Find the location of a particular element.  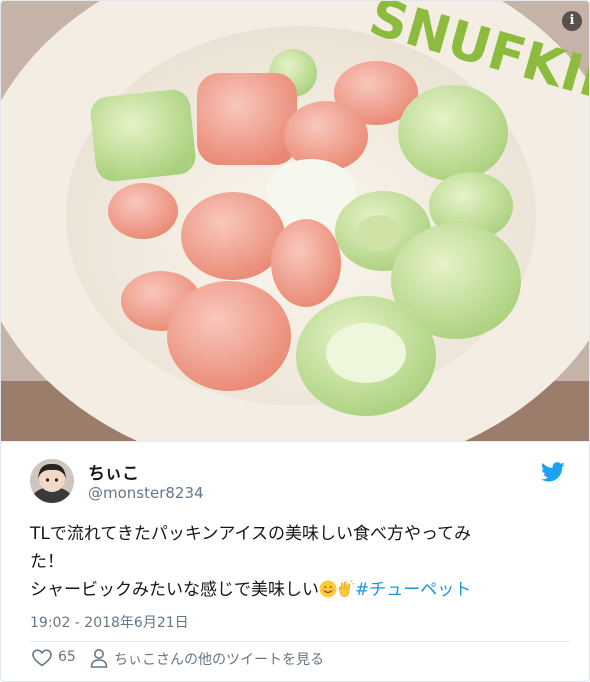

author-handle: @monster8234 is located at coordinates (146, 493).